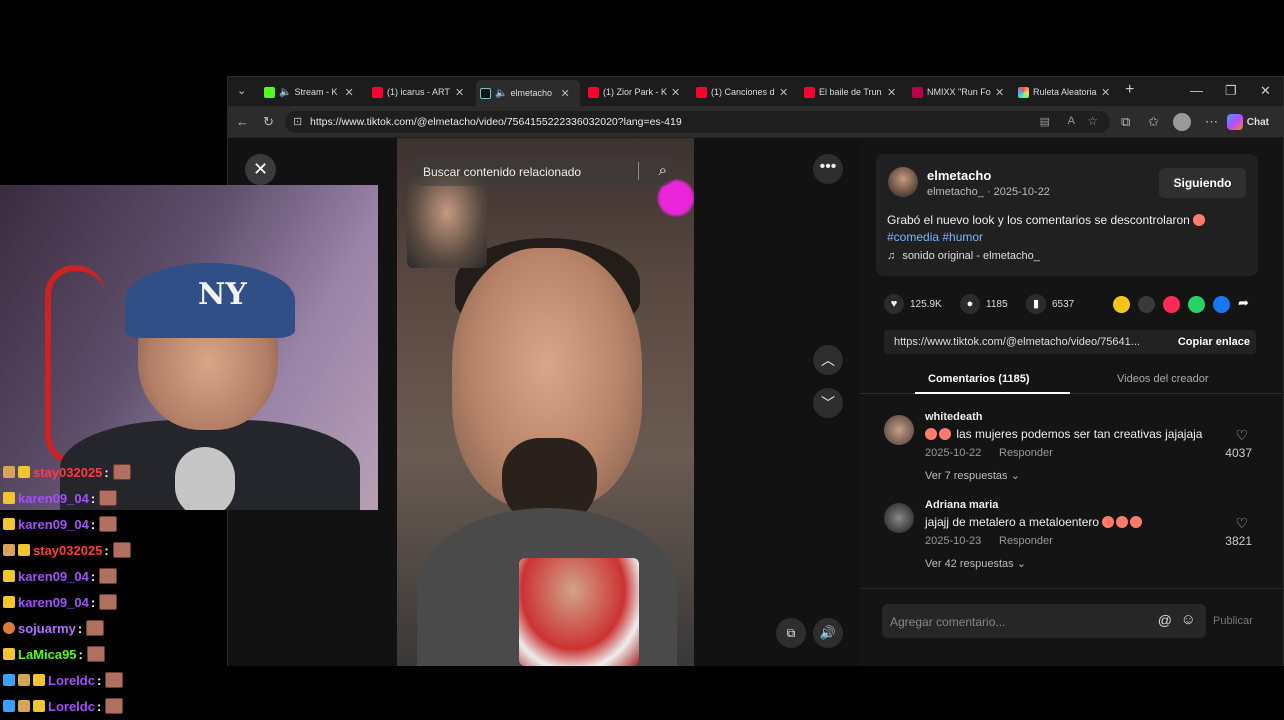 This screenshot has height=720, width=1284. I want to click on view-replies-button: Ver 7 respuestas ⌄, so click(972, 475).